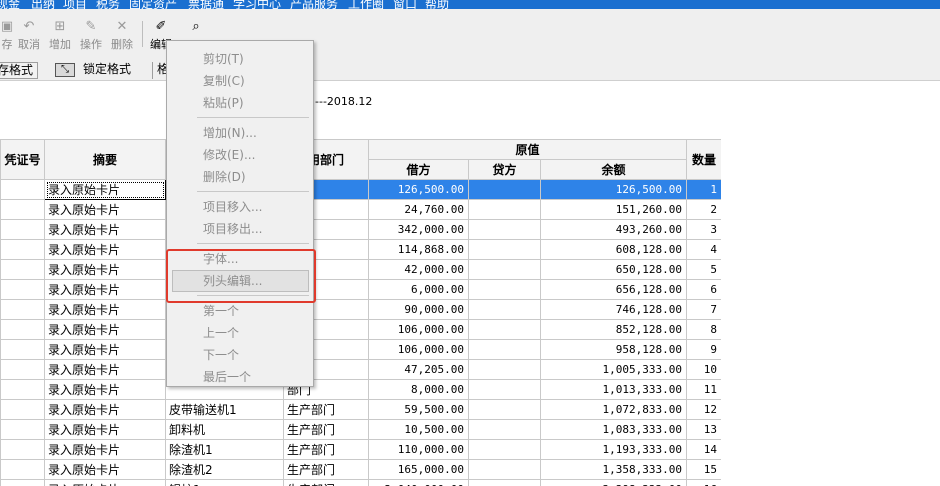 Image resolution: width=940 pixels, height=486 pixels. Describe the element at coordinates (703, 369) in the screenshot. I see `cell-qty: 10` at that location.